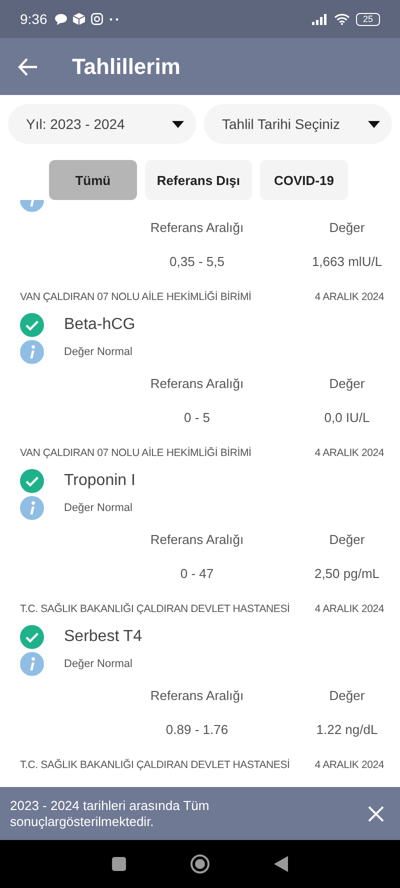 The image size is (400, 888). I want to click on back-nav-button, so click(281, 864).